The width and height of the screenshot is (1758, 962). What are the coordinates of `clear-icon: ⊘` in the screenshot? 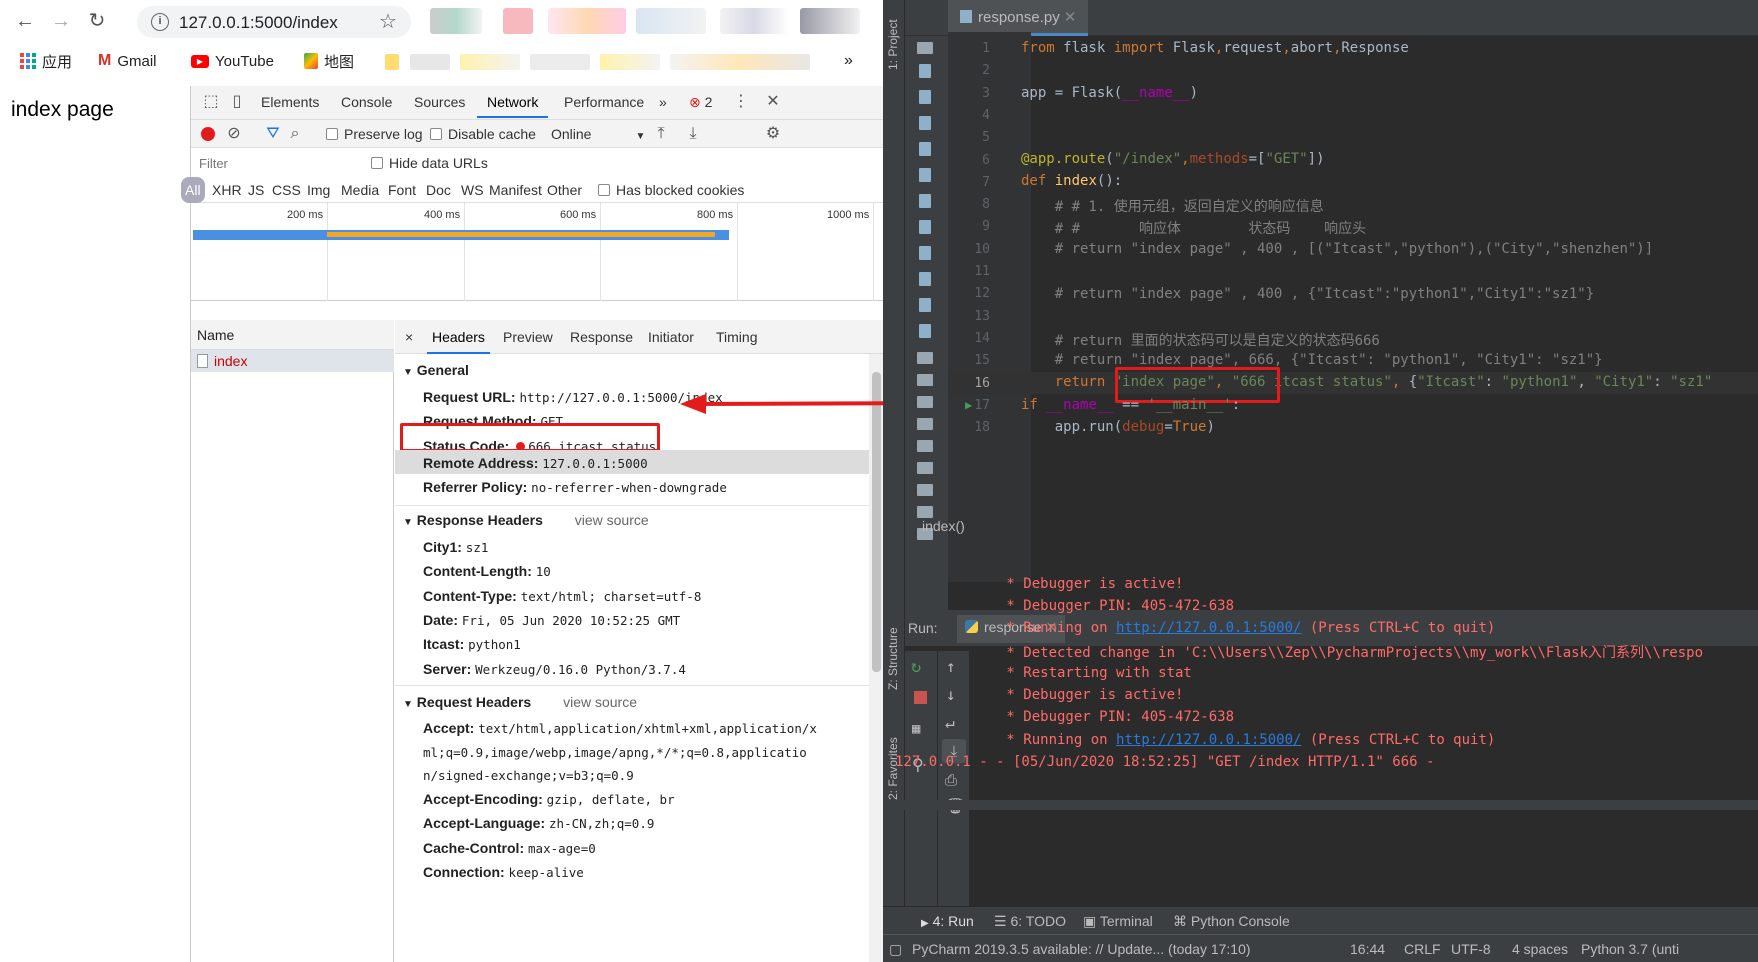 It's located at (234, 134).